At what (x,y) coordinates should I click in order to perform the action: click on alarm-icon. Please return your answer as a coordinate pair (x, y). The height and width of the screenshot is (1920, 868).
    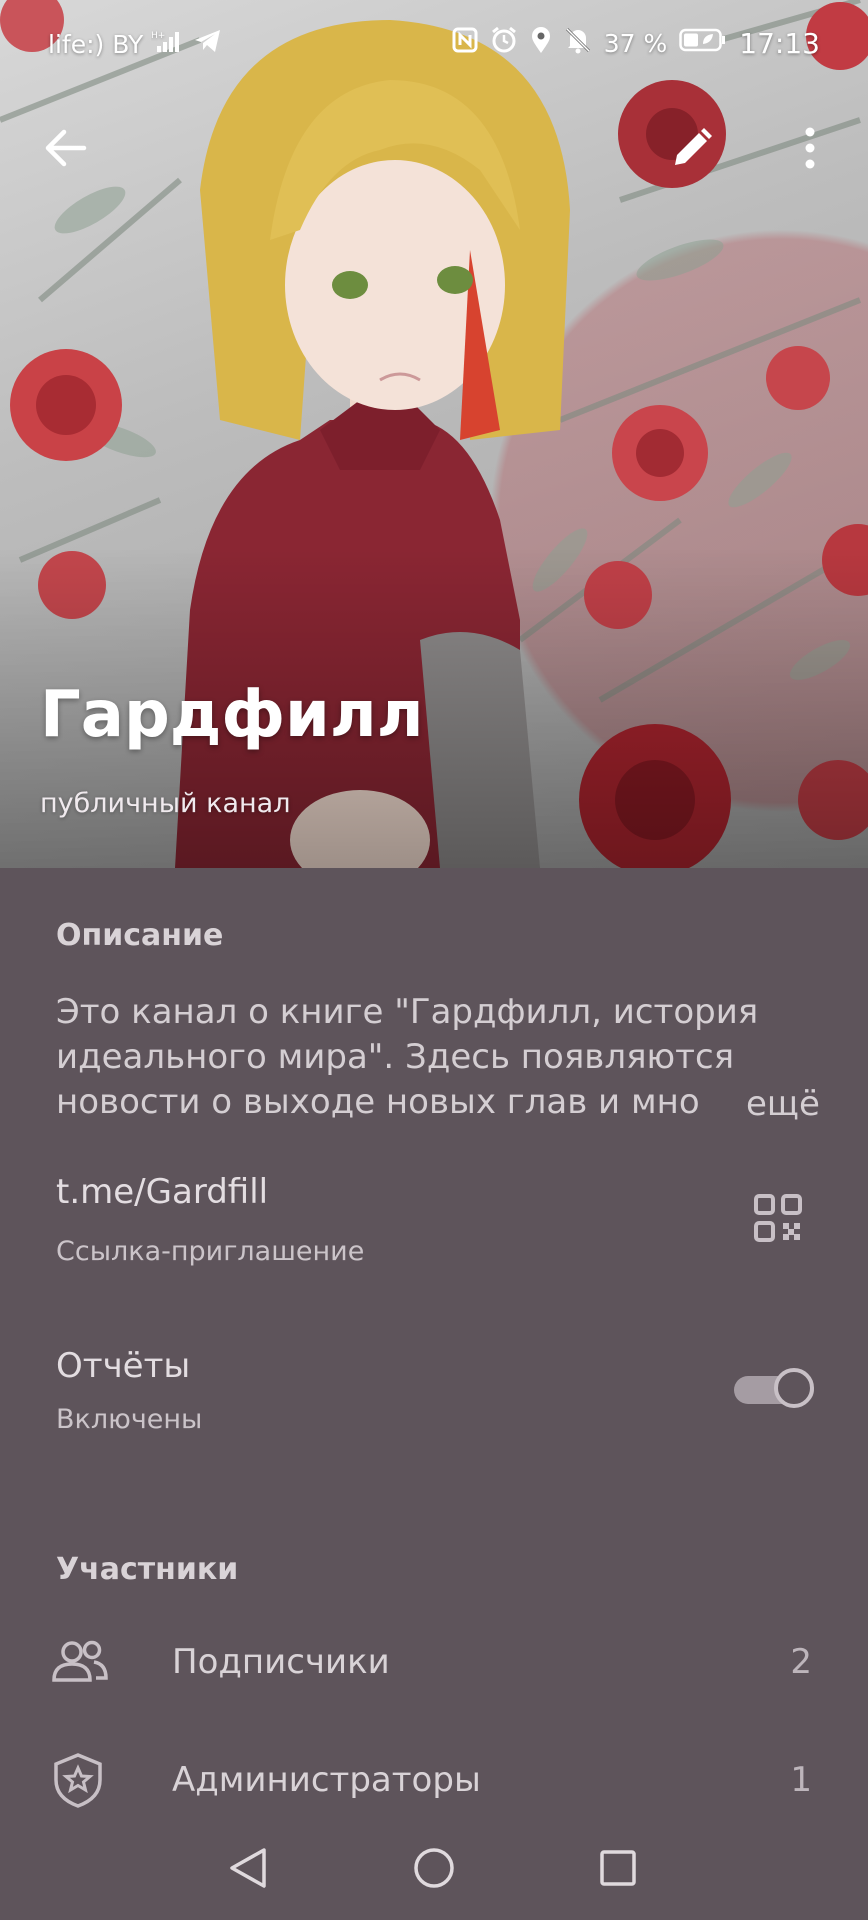
    Looking at the image, I should click on (504, 43).